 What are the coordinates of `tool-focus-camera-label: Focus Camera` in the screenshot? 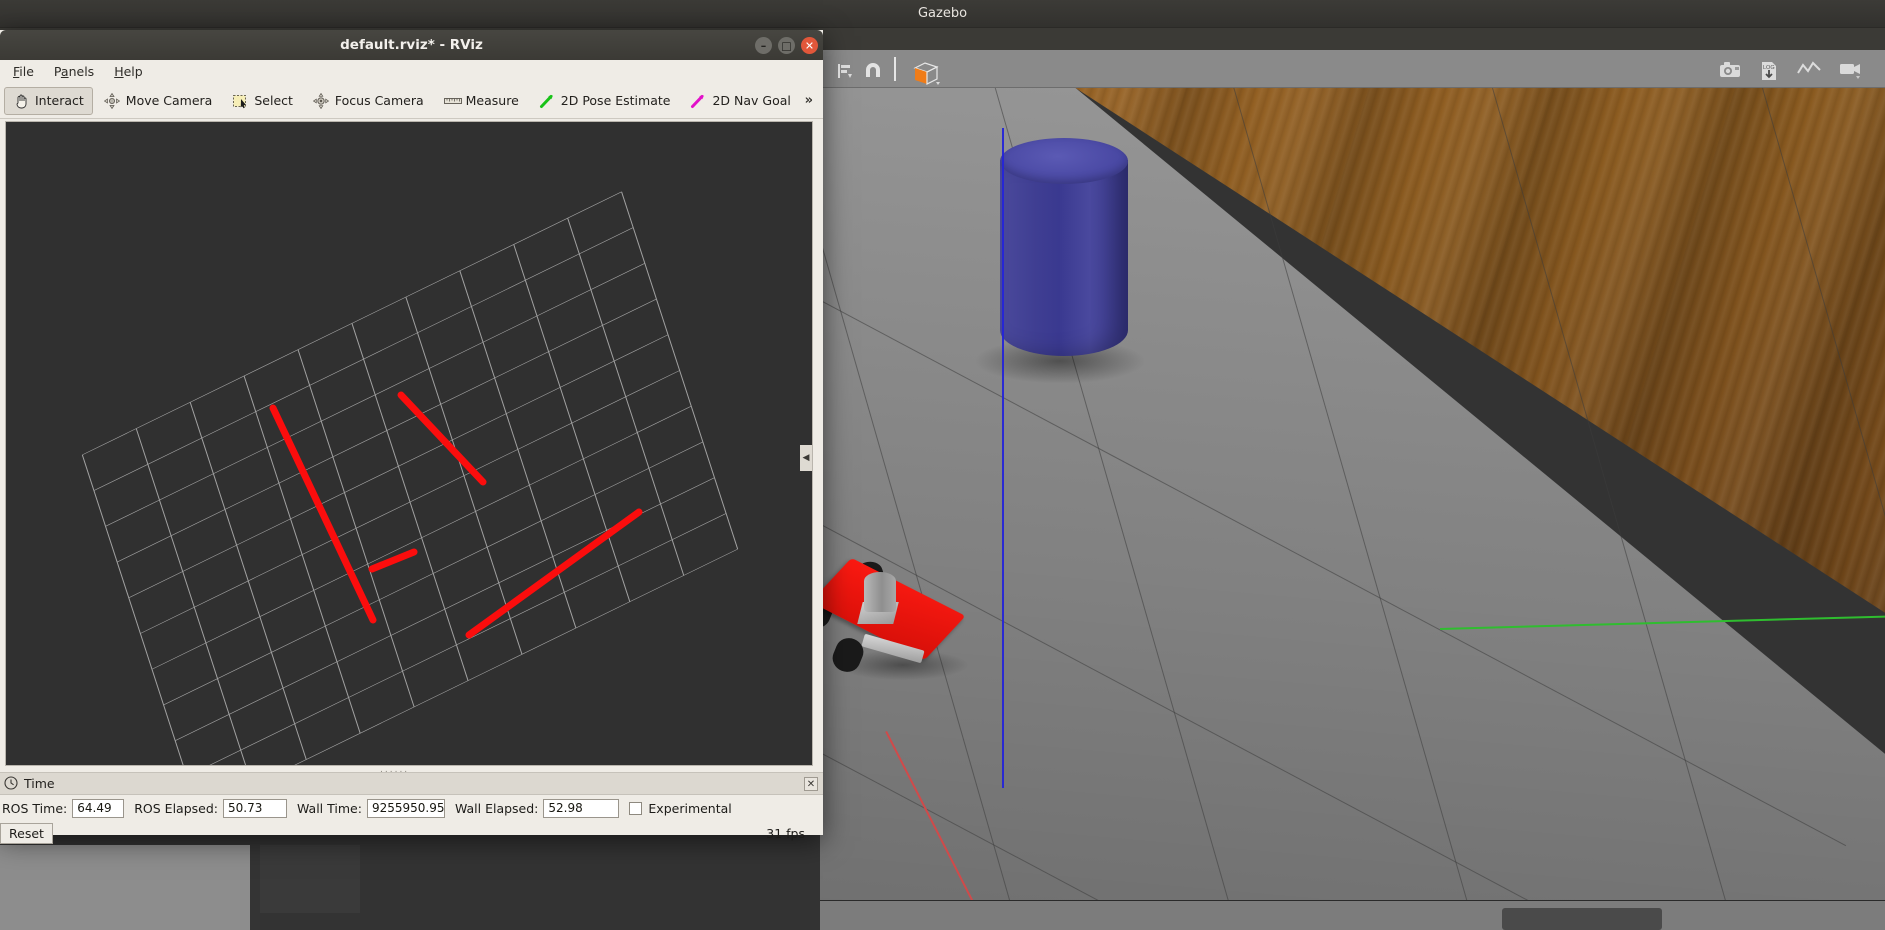 It's located at (379, 100).